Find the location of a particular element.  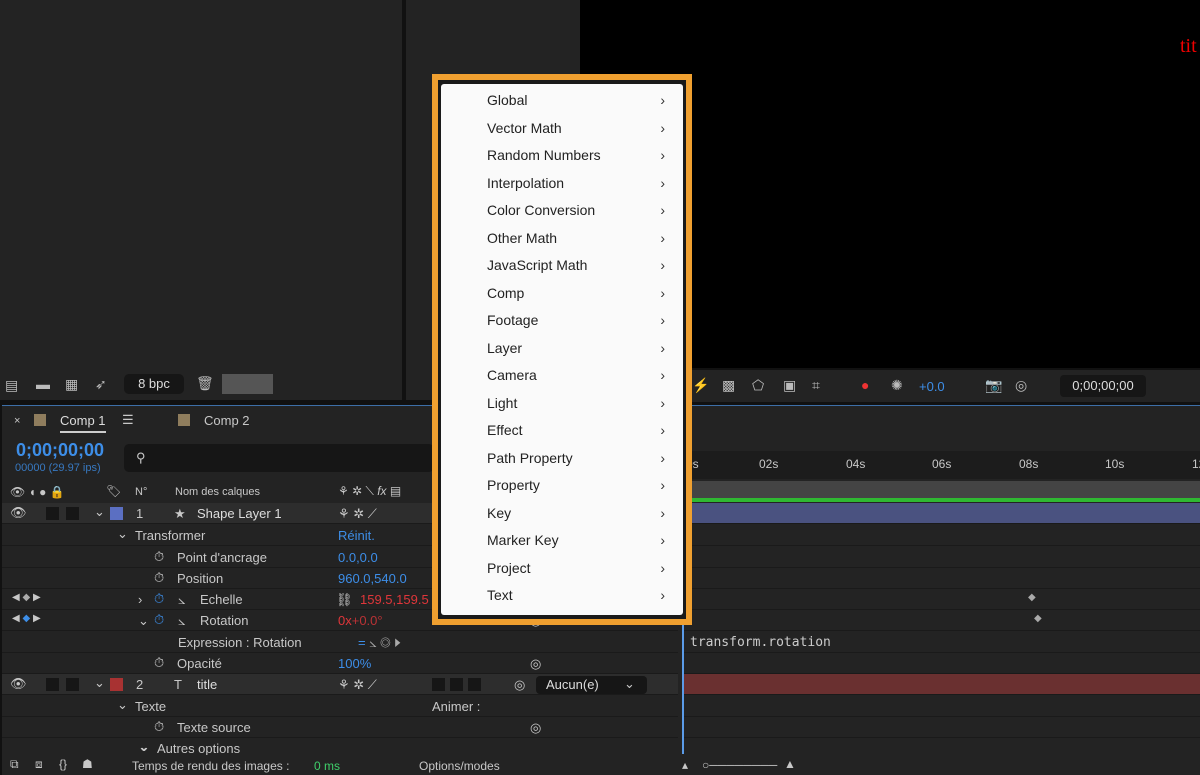

new-comp-icon: ▦ is located at coordinates (71, 384).